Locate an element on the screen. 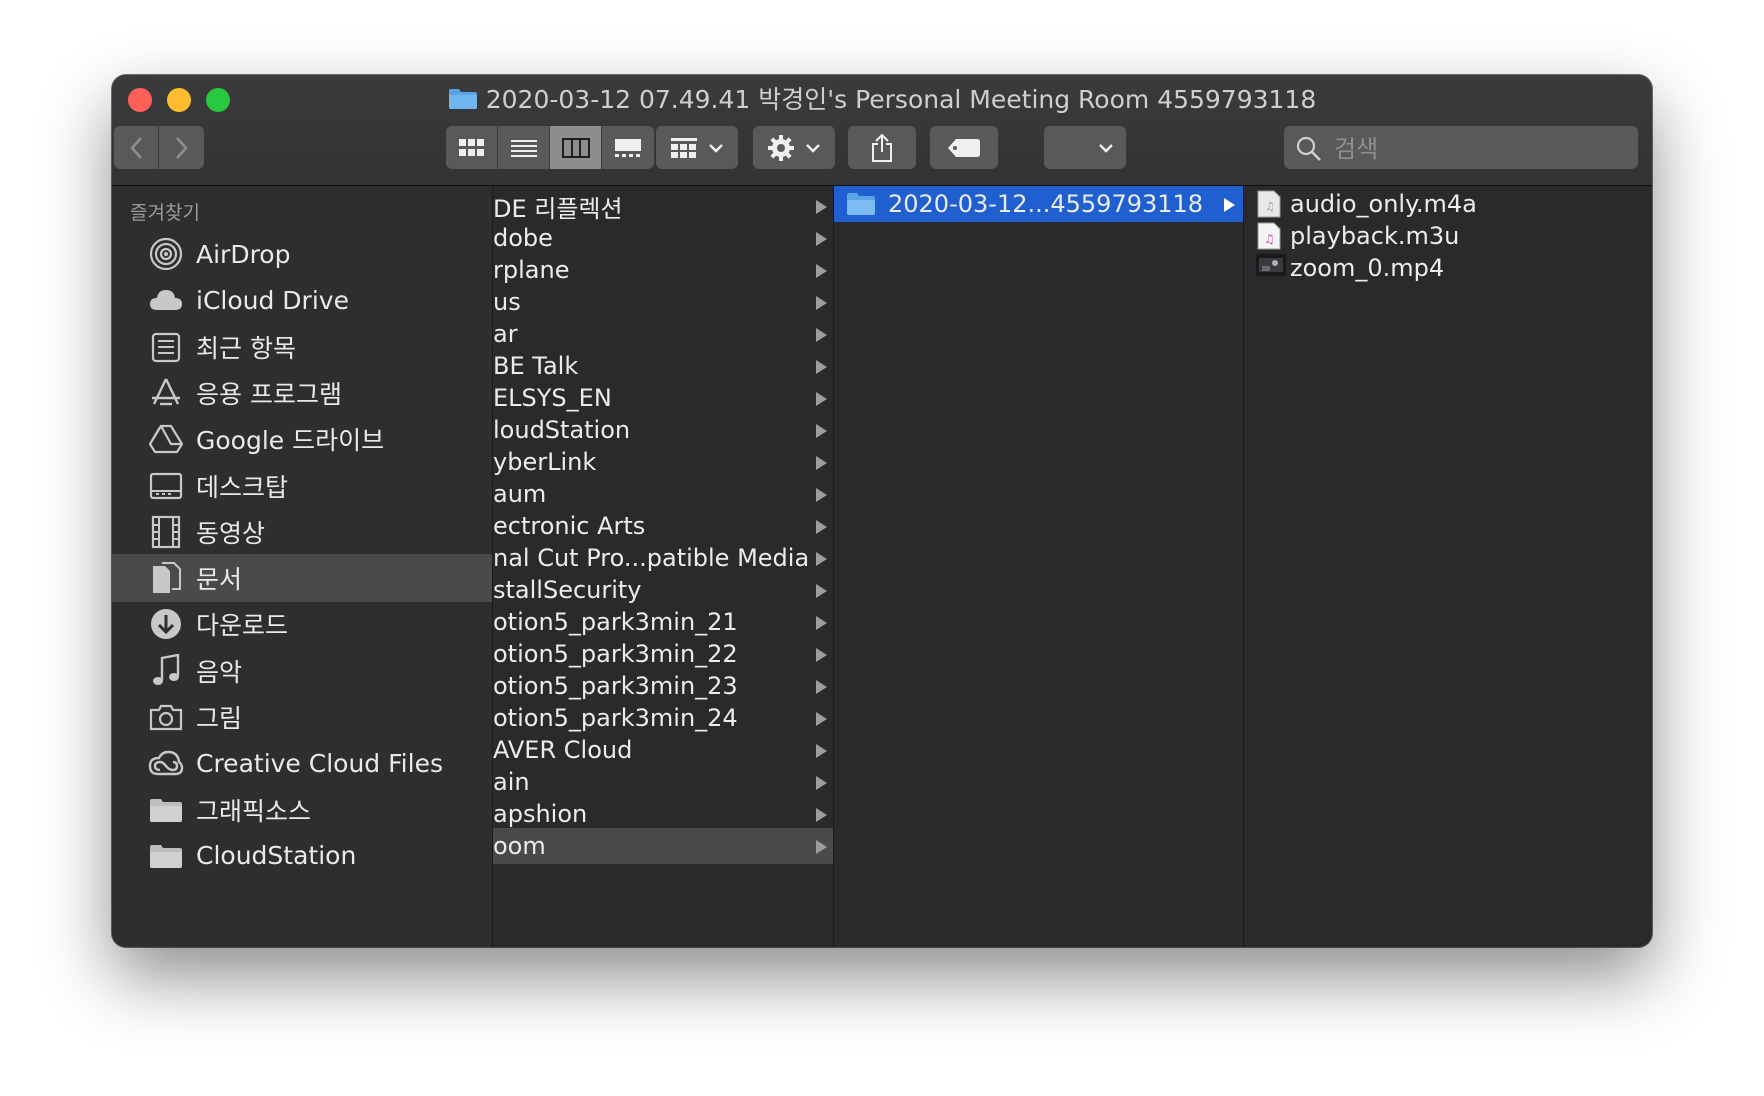  folder-row: otion5_park3min_24 is located at coordinates (663, 718).